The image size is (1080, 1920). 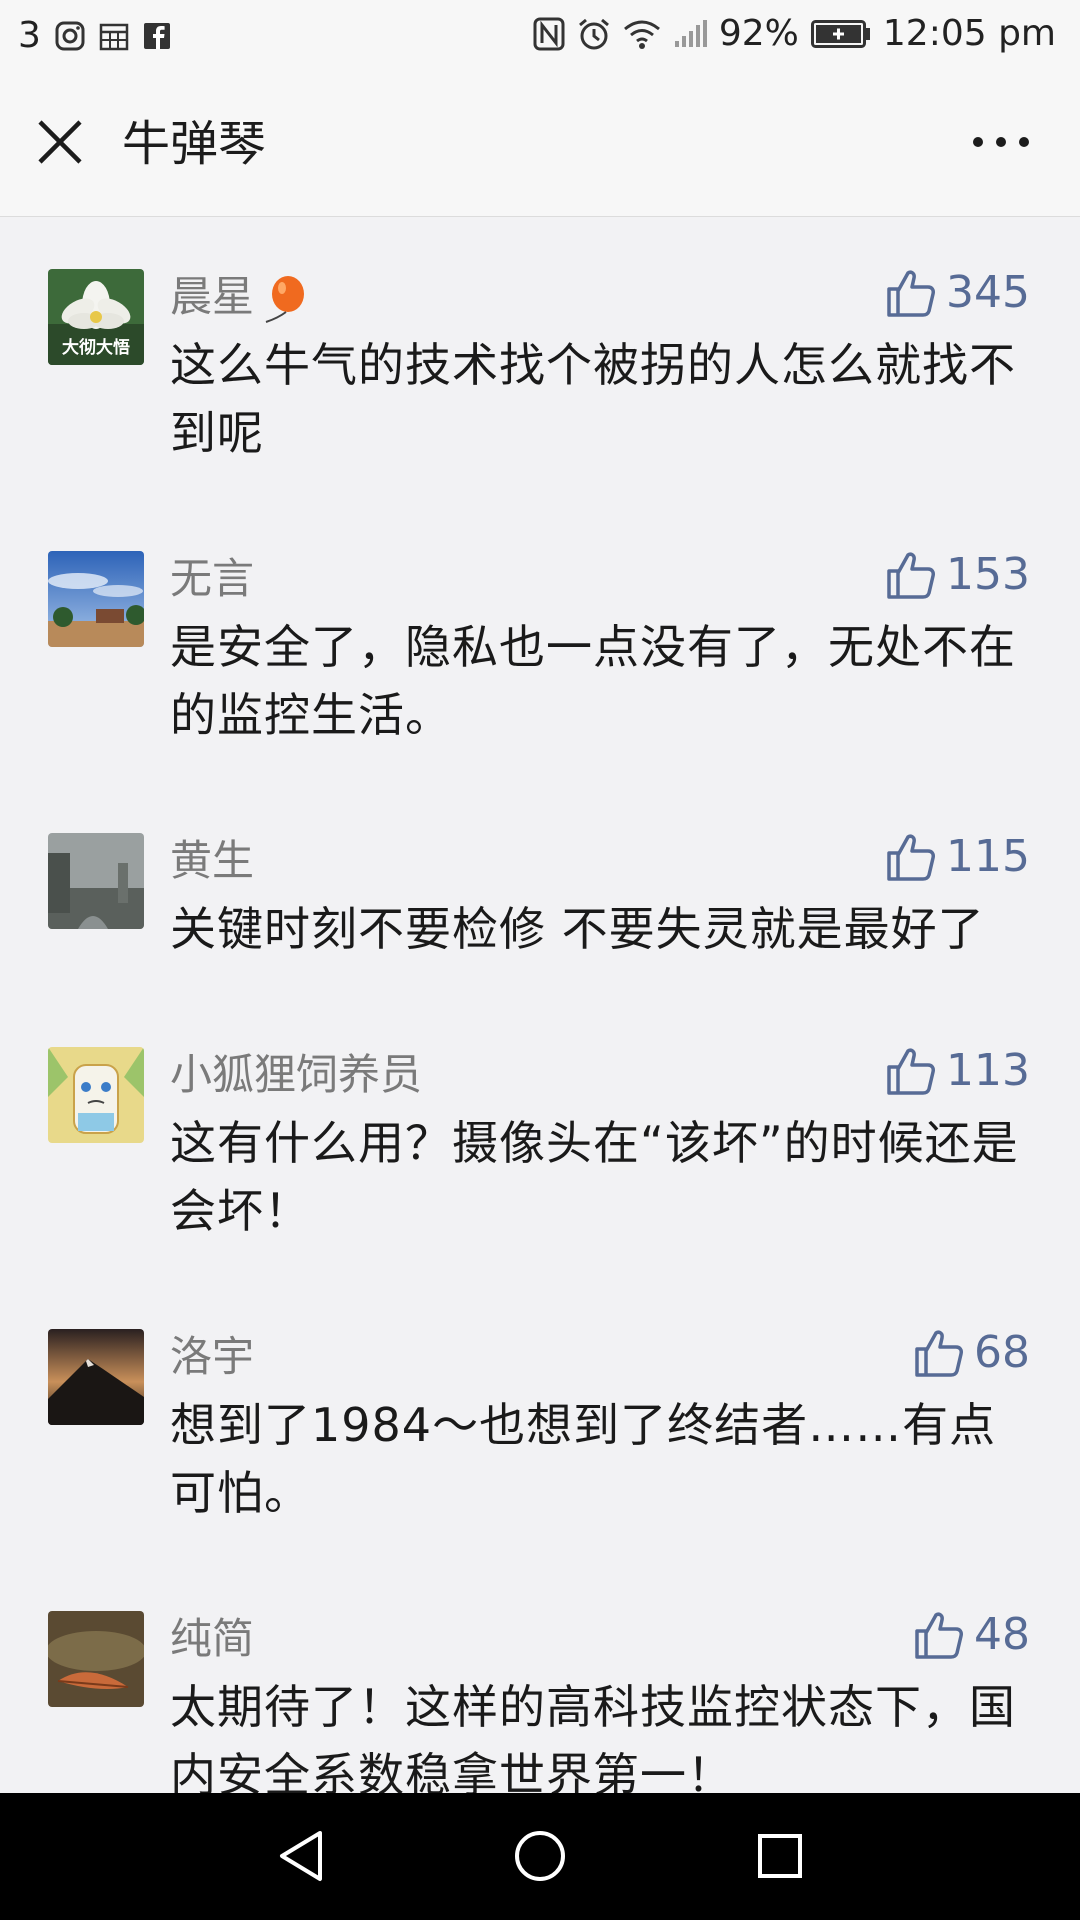 I want to click on notification-count: 3, so click(x=29, y=35).